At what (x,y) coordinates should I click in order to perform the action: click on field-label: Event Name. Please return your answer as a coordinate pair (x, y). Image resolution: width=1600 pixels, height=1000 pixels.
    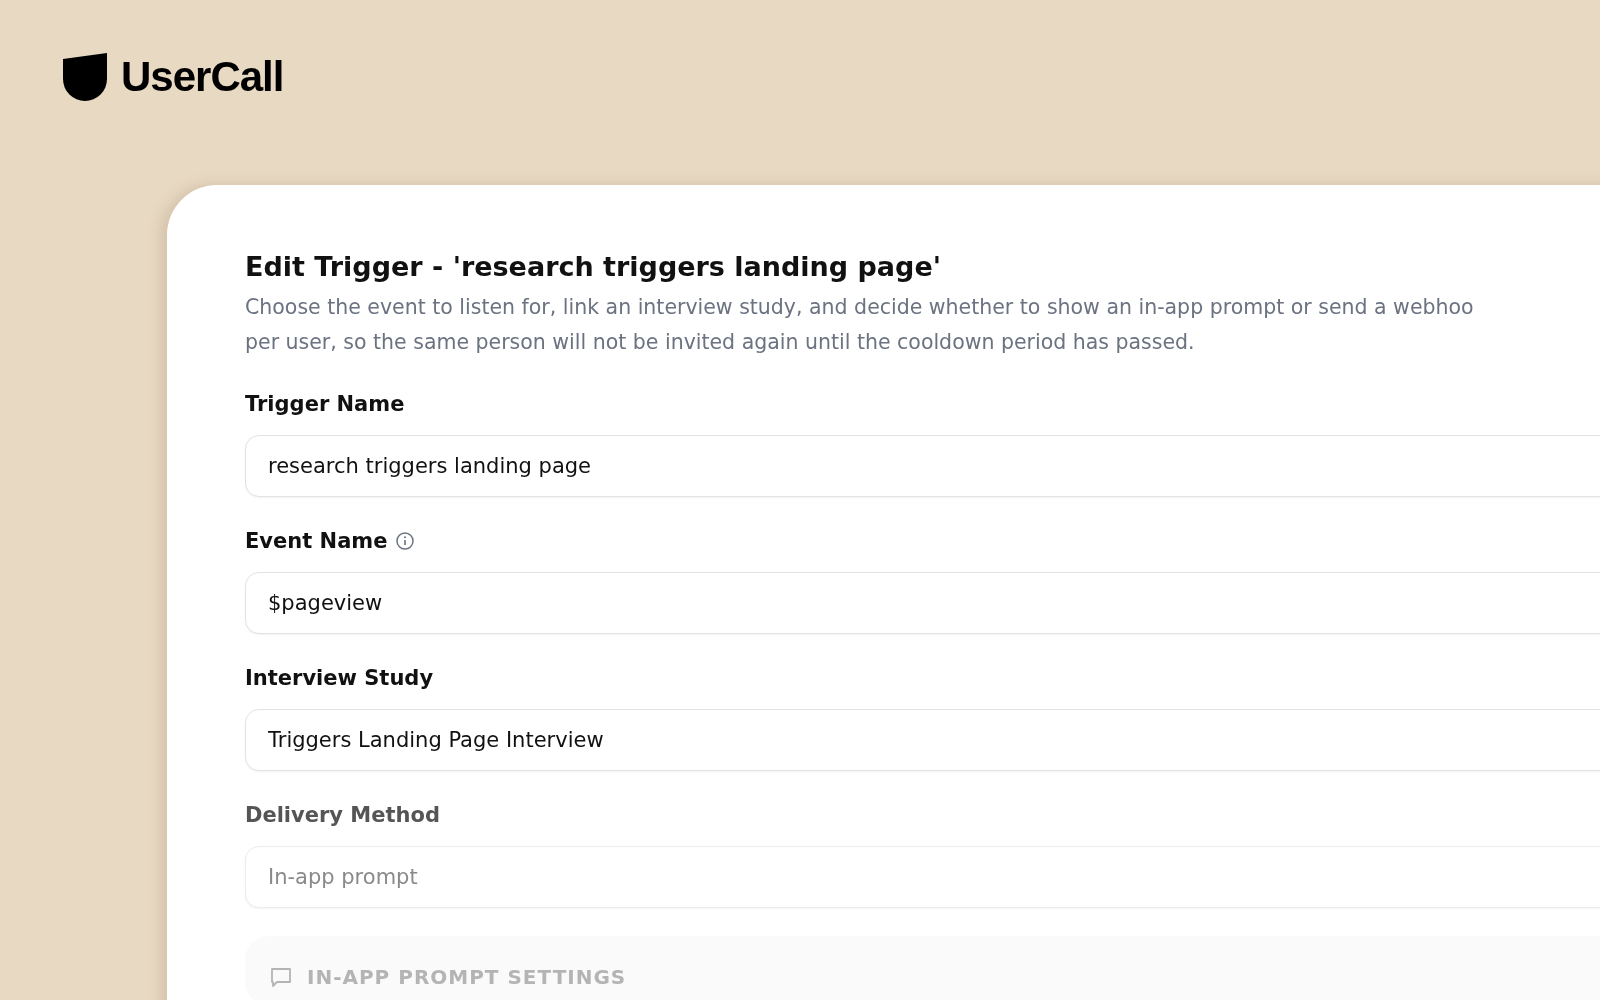
    Looking at the image, I should click on (316, 541).